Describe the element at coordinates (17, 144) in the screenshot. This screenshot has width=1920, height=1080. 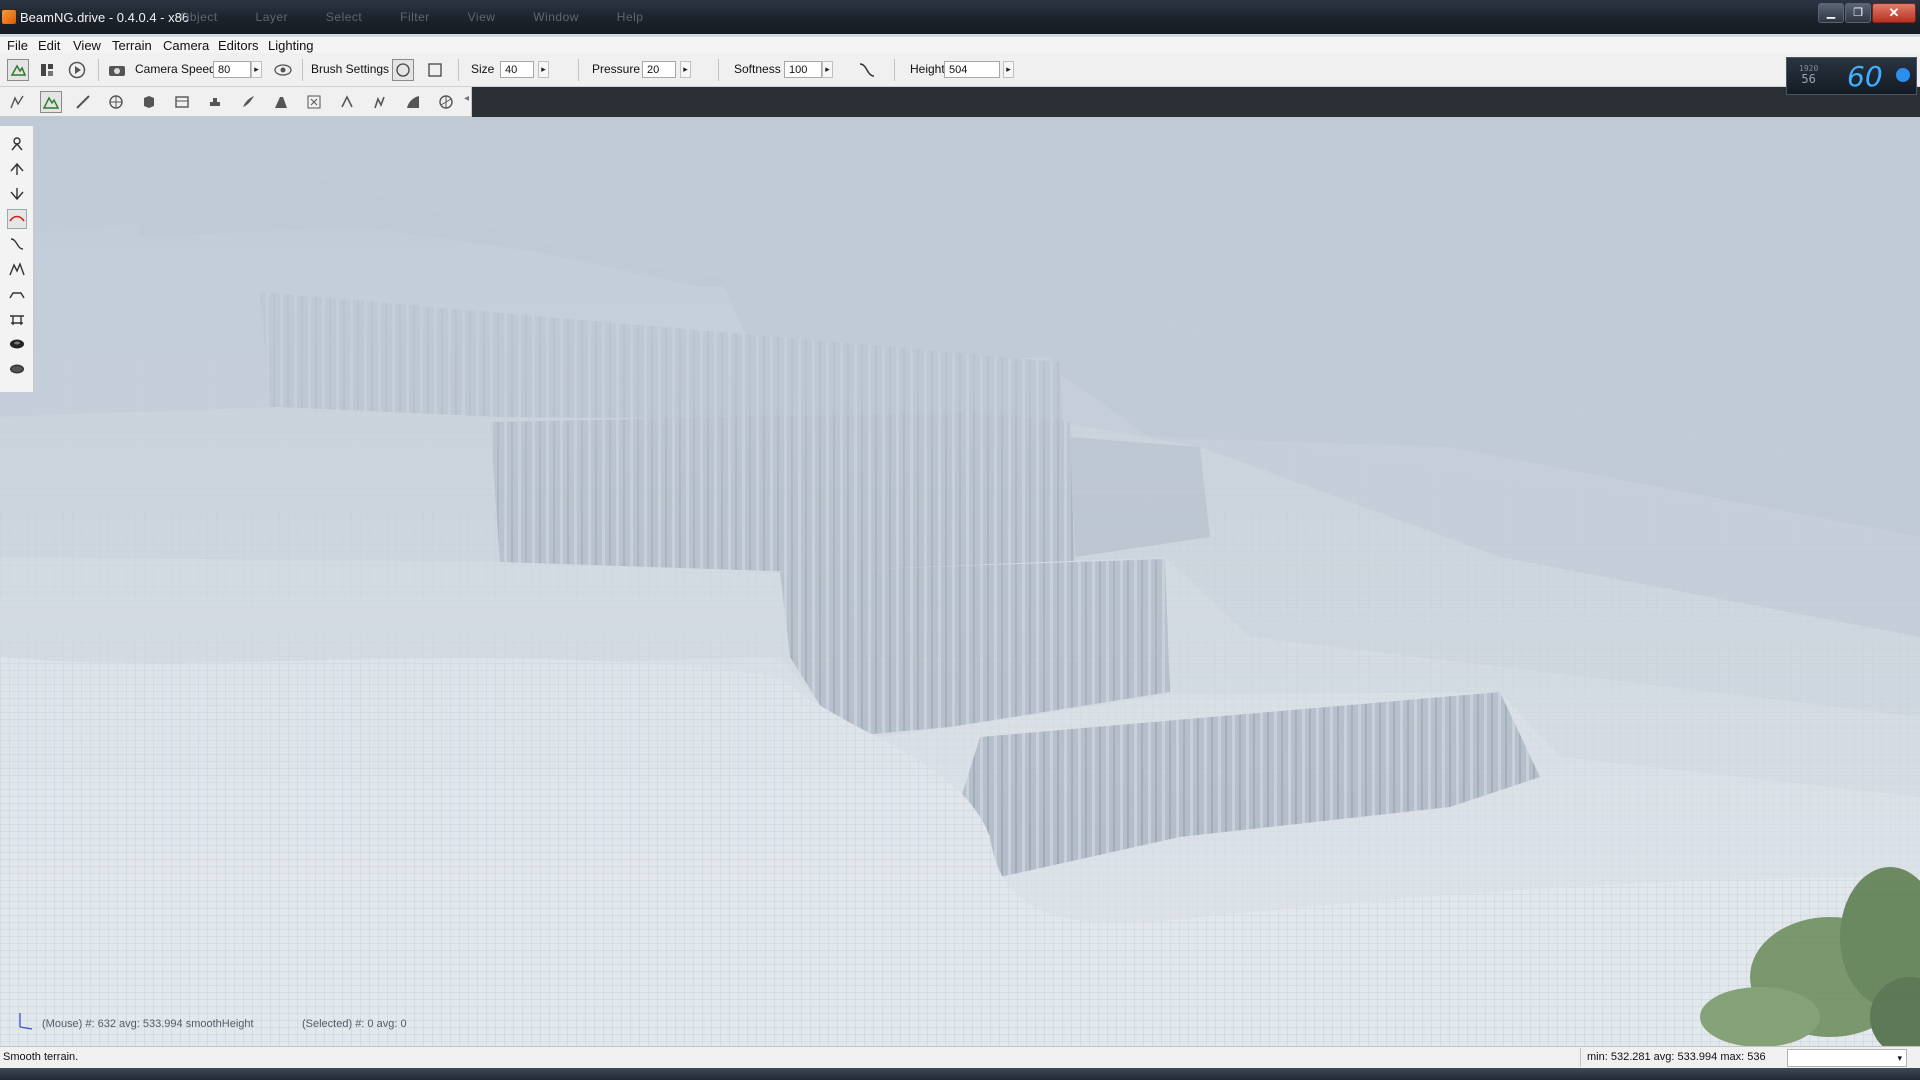
I see `select-grab-icon` at that location.